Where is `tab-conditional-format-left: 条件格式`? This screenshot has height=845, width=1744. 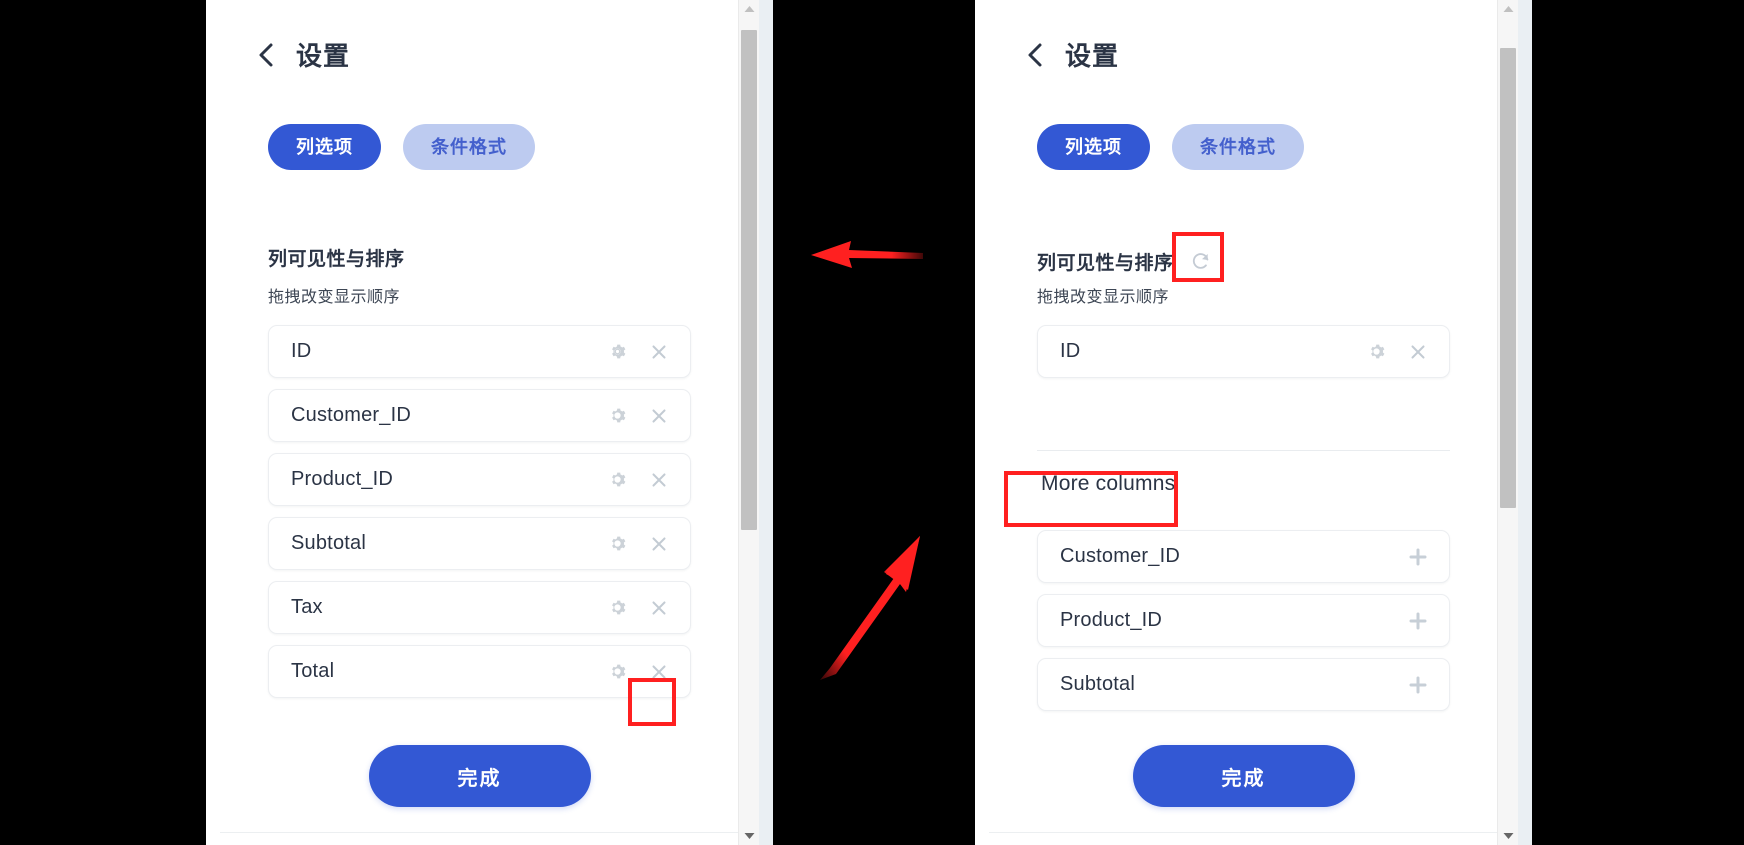 tab-conditional-format-left: 条件格式 is located at coordinates (469, 147).